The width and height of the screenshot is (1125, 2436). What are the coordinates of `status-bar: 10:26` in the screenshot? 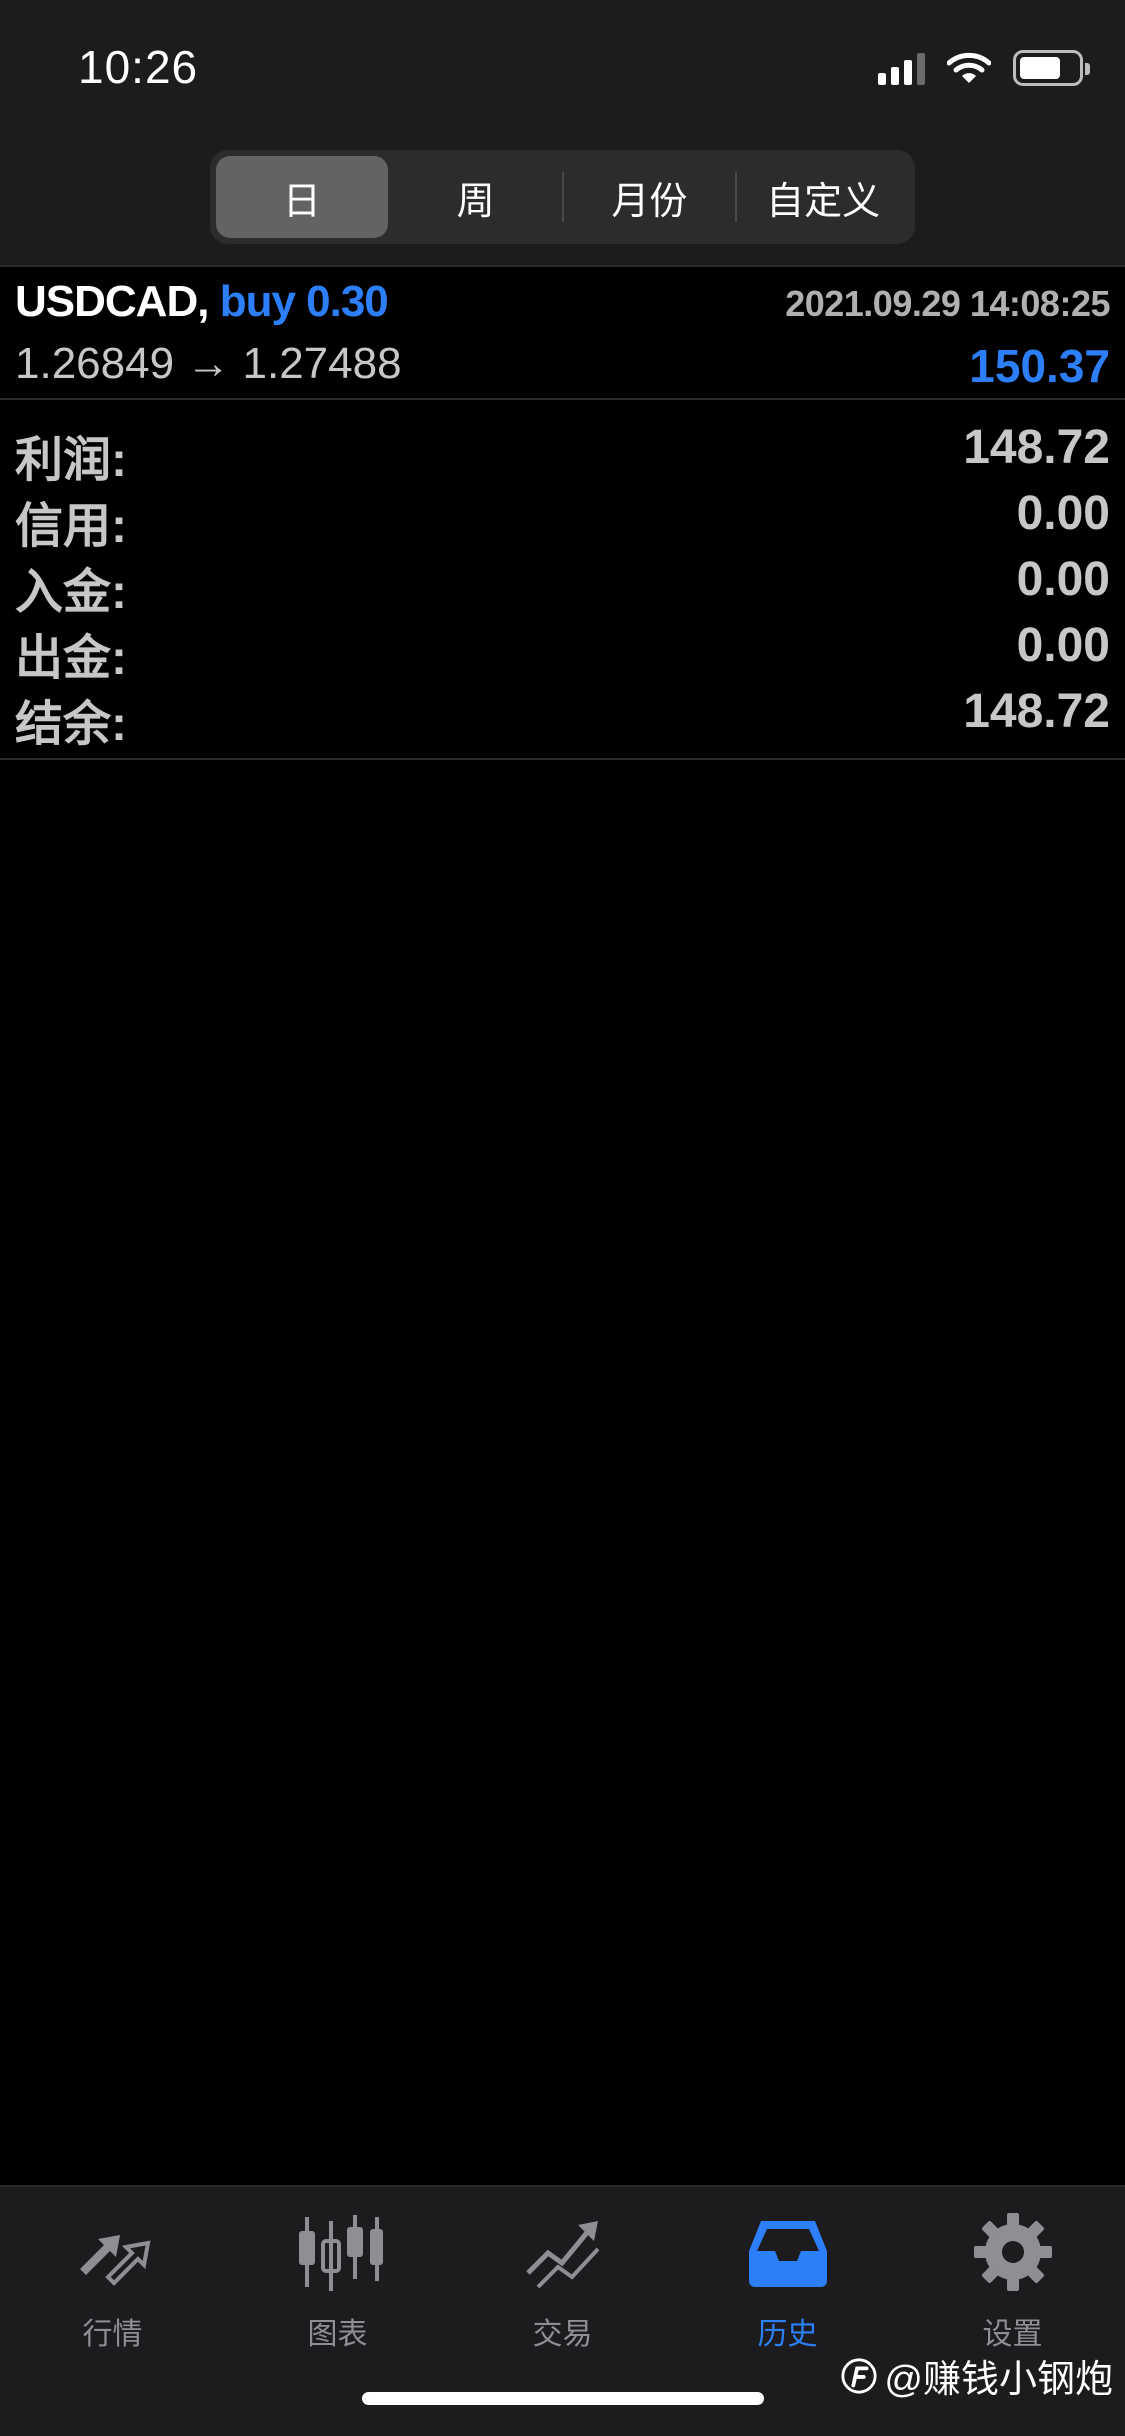 It's located at (562, 70).